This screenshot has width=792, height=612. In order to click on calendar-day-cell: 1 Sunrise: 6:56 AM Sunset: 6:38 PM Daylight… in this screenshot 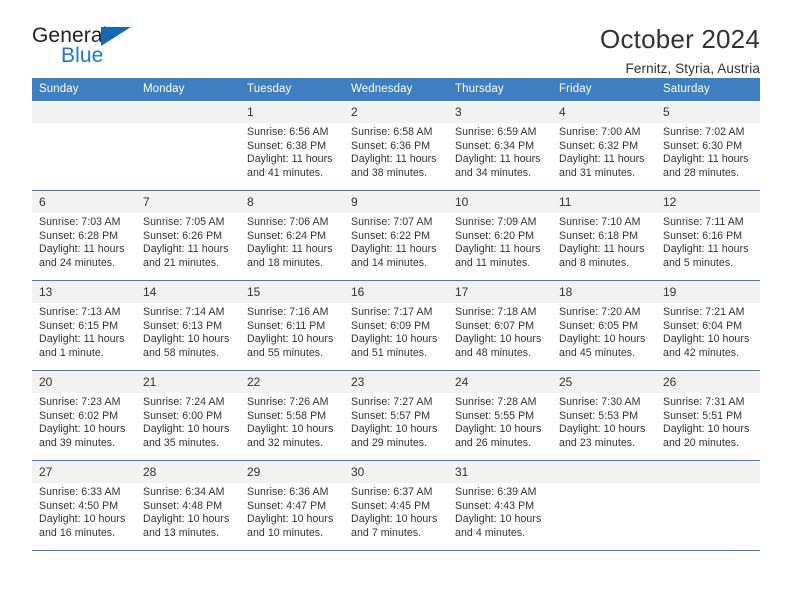, I will do `click(292, 146)`.